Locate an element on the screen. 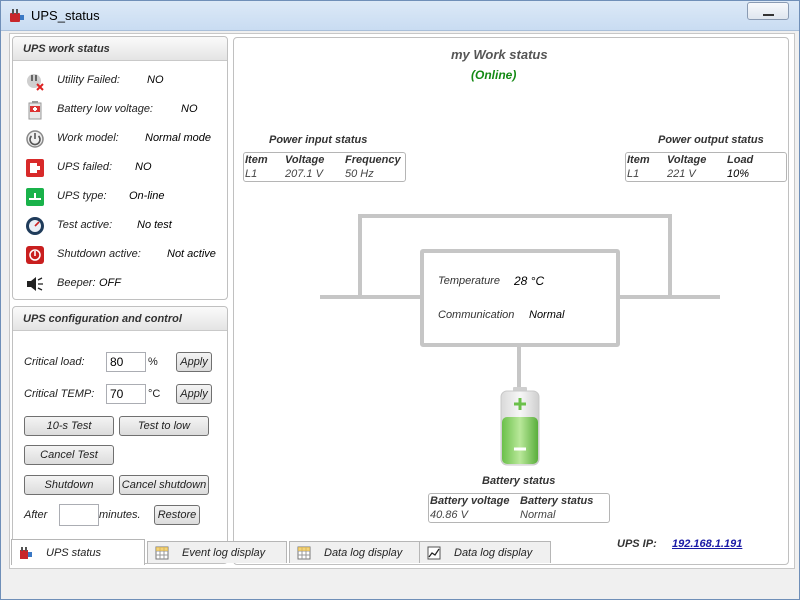  config-header: UPS configuration and control is located at coordinates (120, 319).